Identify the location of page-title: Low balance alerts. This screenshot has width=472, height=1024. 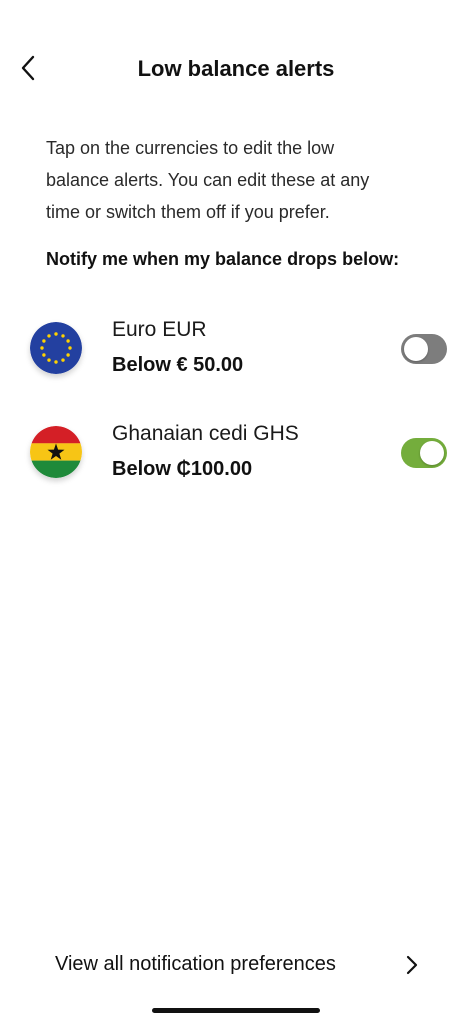
(236, 68).